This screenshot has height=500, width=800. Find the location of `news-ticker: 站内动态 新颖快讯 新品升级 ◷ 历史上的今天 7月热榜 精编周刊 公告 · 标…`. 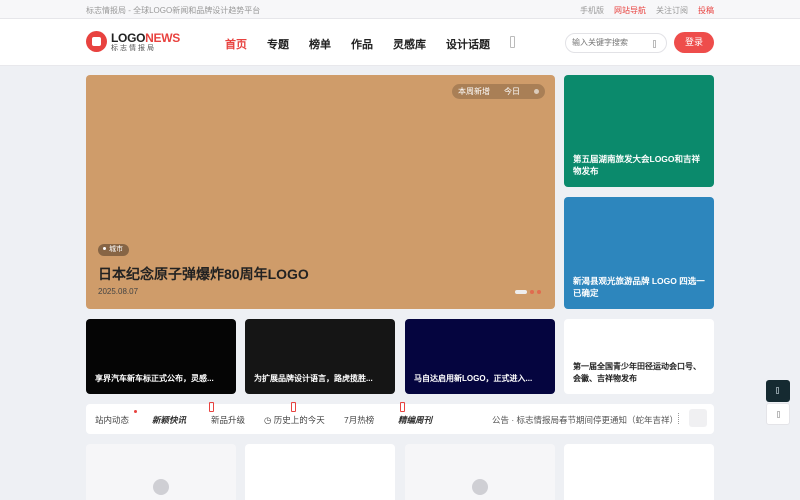

news-ticker: 站内动态 新颖快讯 新品升级 ◷ 历史上的今天 7月热榜 精编周刊 公告 · 标… is located at coordinates (400, 418).